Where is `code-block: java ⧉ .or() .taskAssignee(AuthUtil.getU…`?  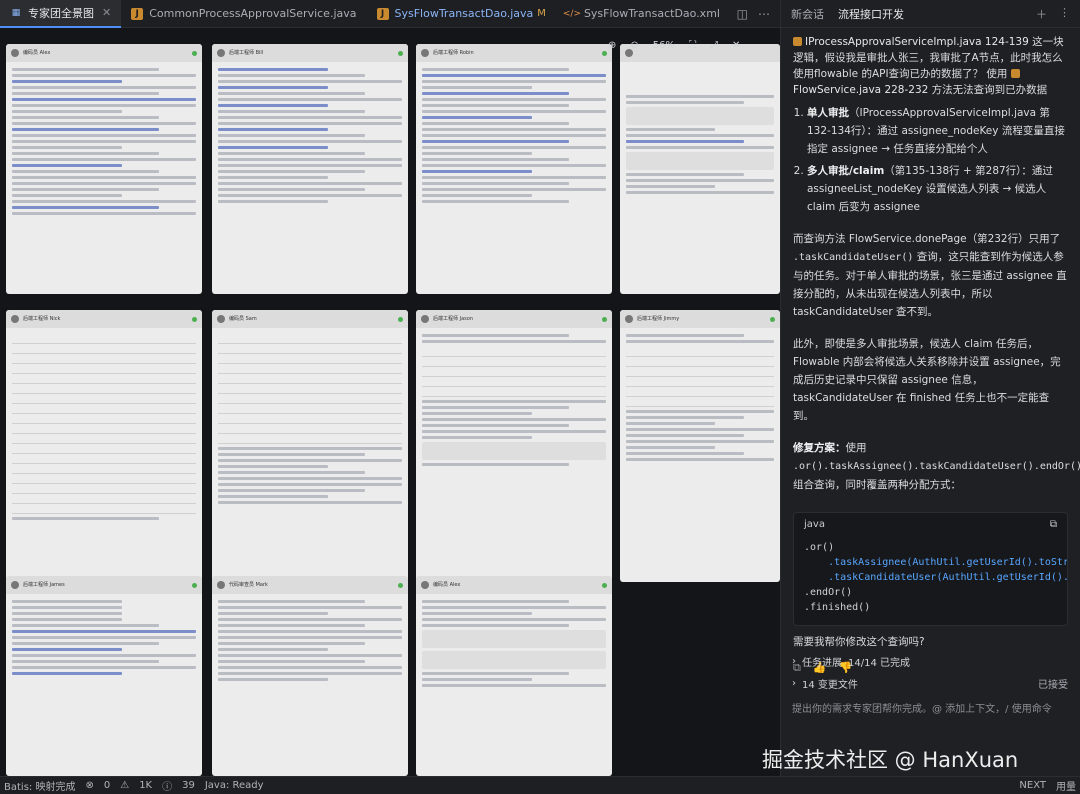 code-block: java ⧉ .or() .taskAssignee(AuthUtil.getU… is located at coordinates (930, 569).